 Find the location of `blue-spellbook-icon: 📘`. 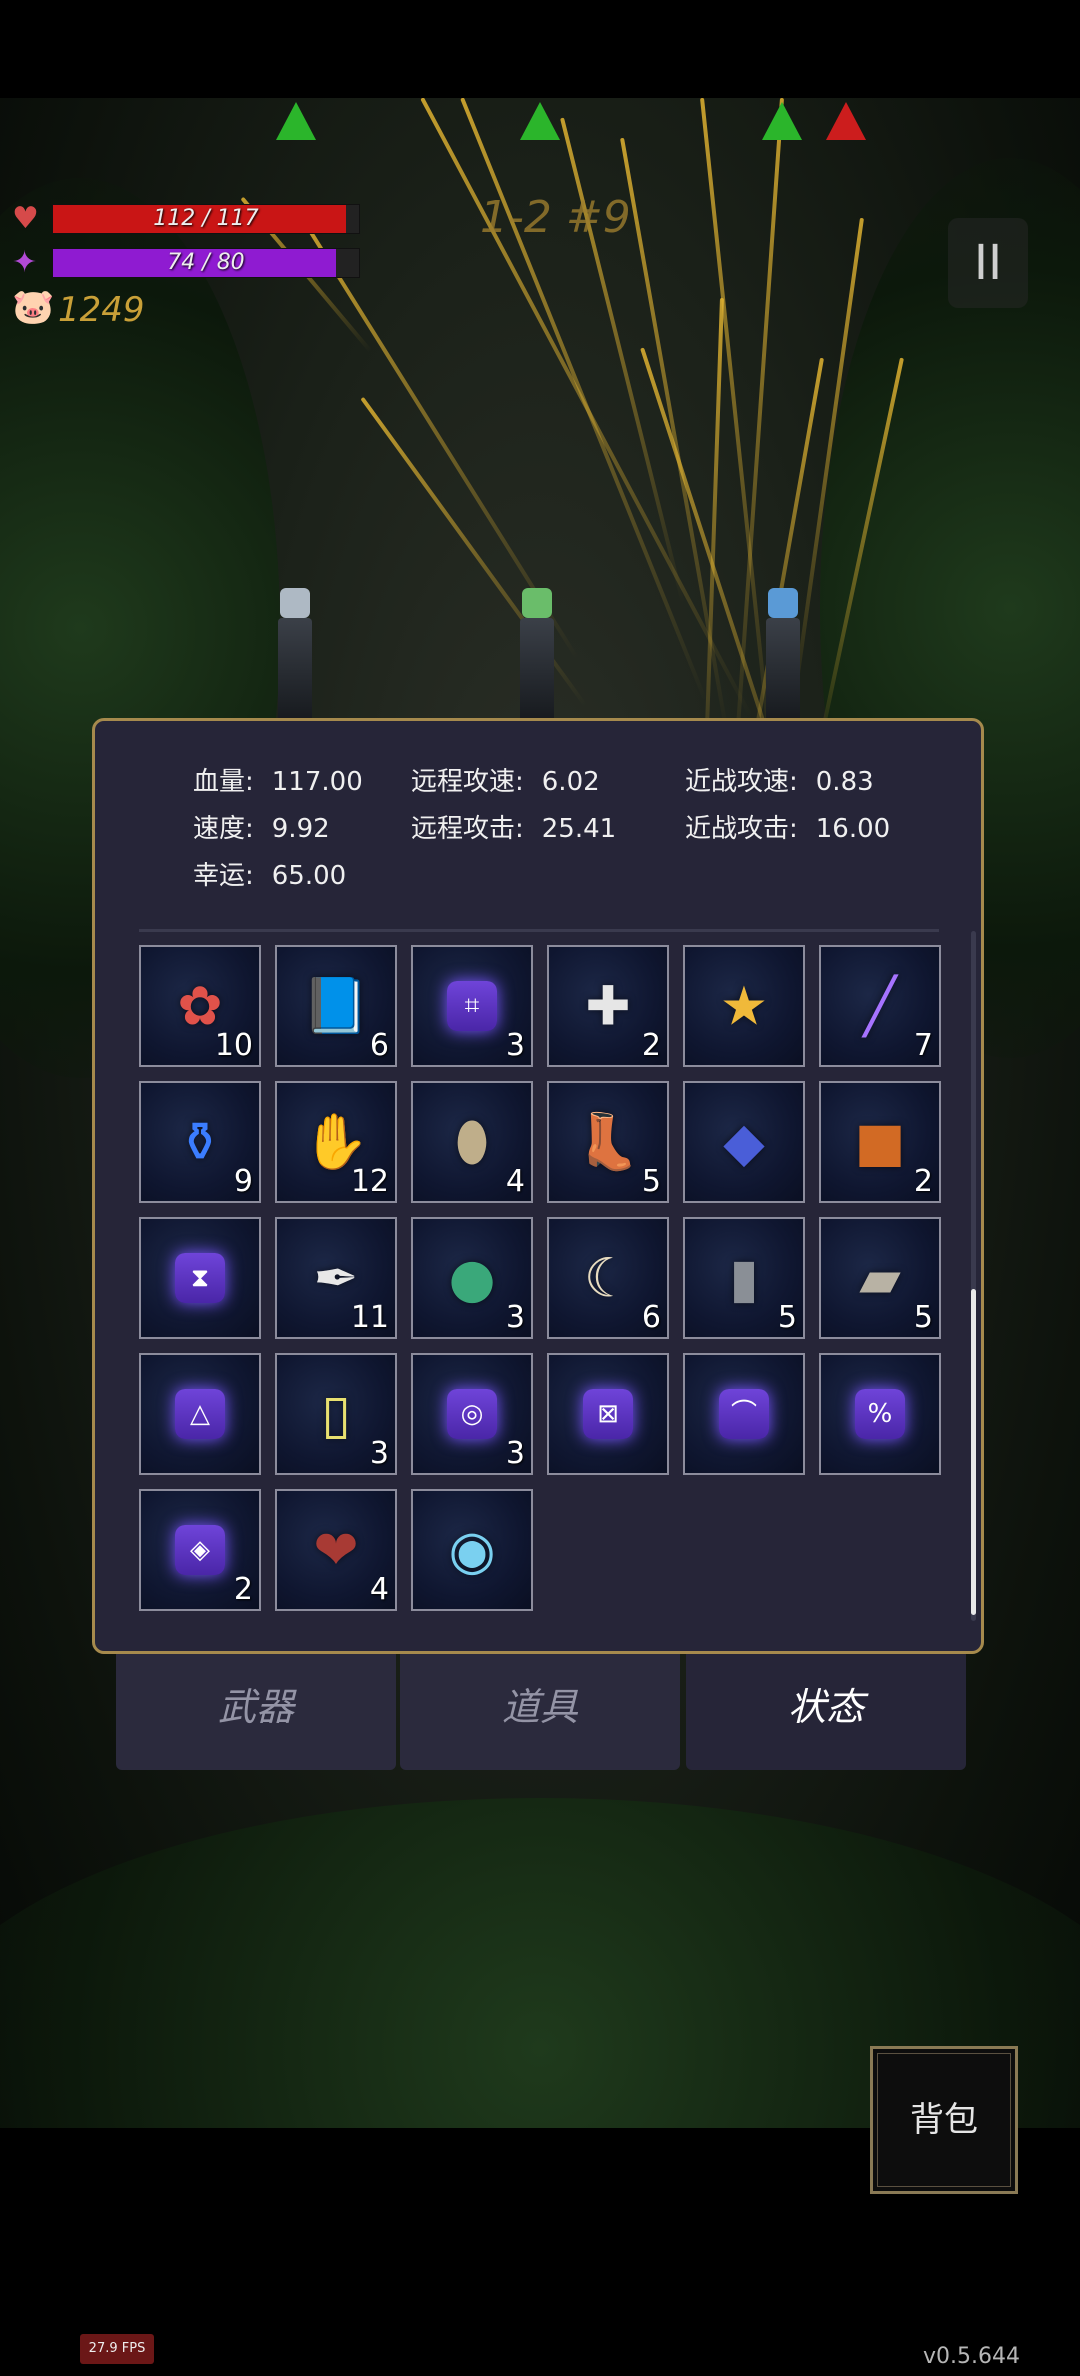

blue-spellbook-icon: 📘 is located at coordinates (336, 1005).